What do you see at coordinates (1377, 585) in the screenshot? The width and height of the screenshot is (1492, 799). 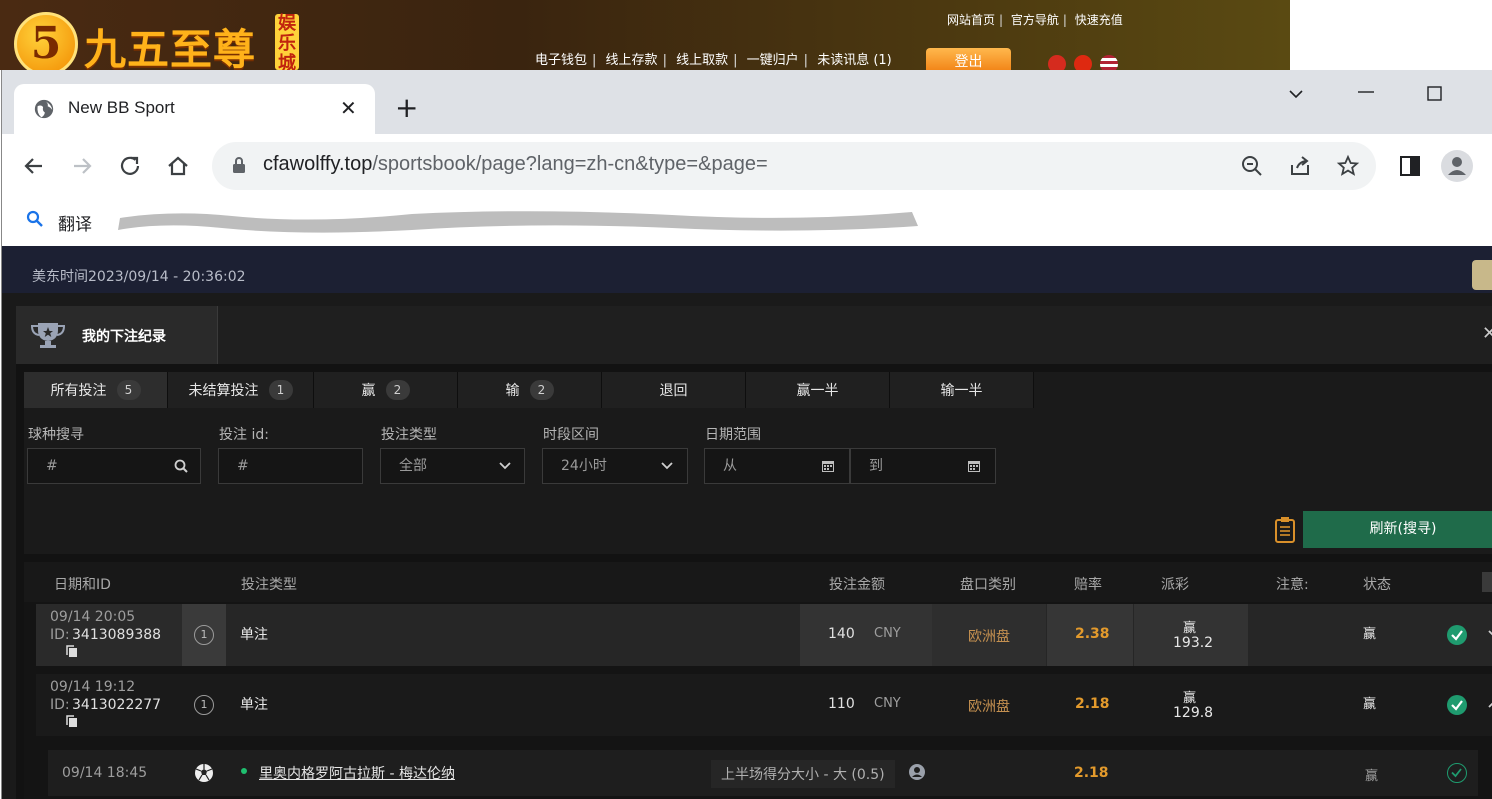 I see `col-status: 状态` at bounding box center [1377, 585].